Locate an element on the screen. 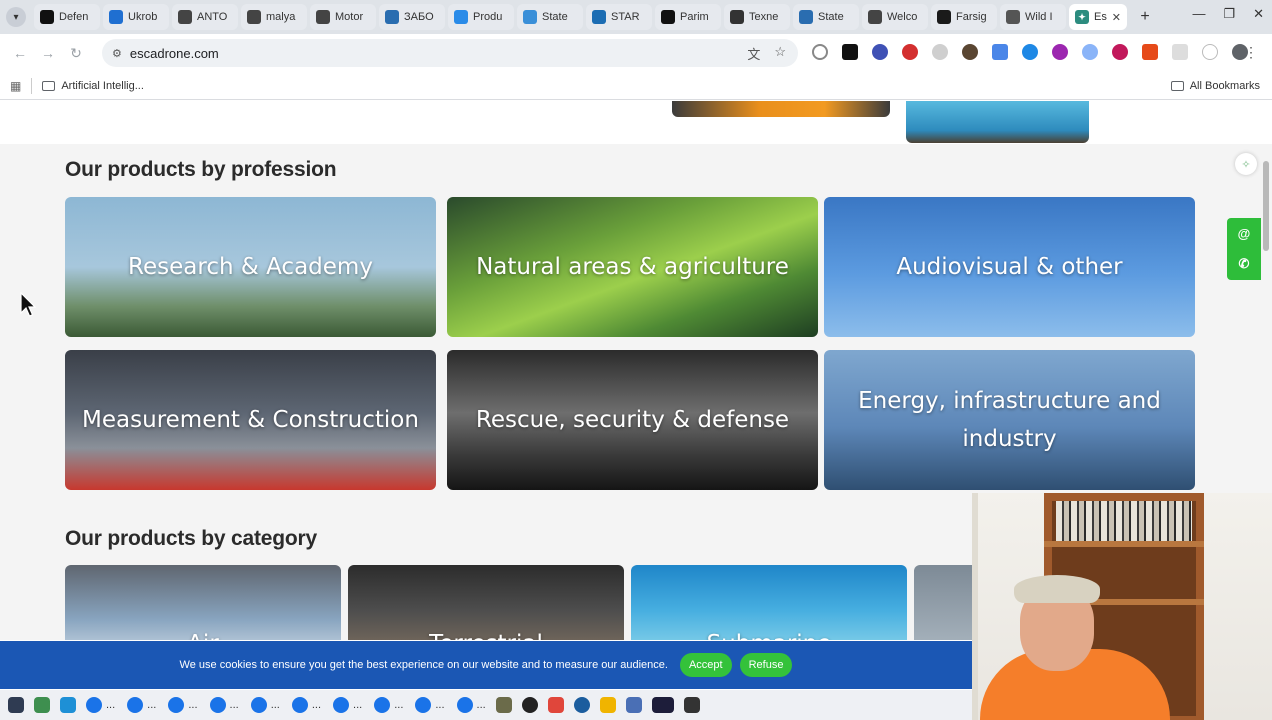 This screenshot has width=1272, height=720. all-bookmarks-button: All Bookmarks is located at coordinates (1215, 85).